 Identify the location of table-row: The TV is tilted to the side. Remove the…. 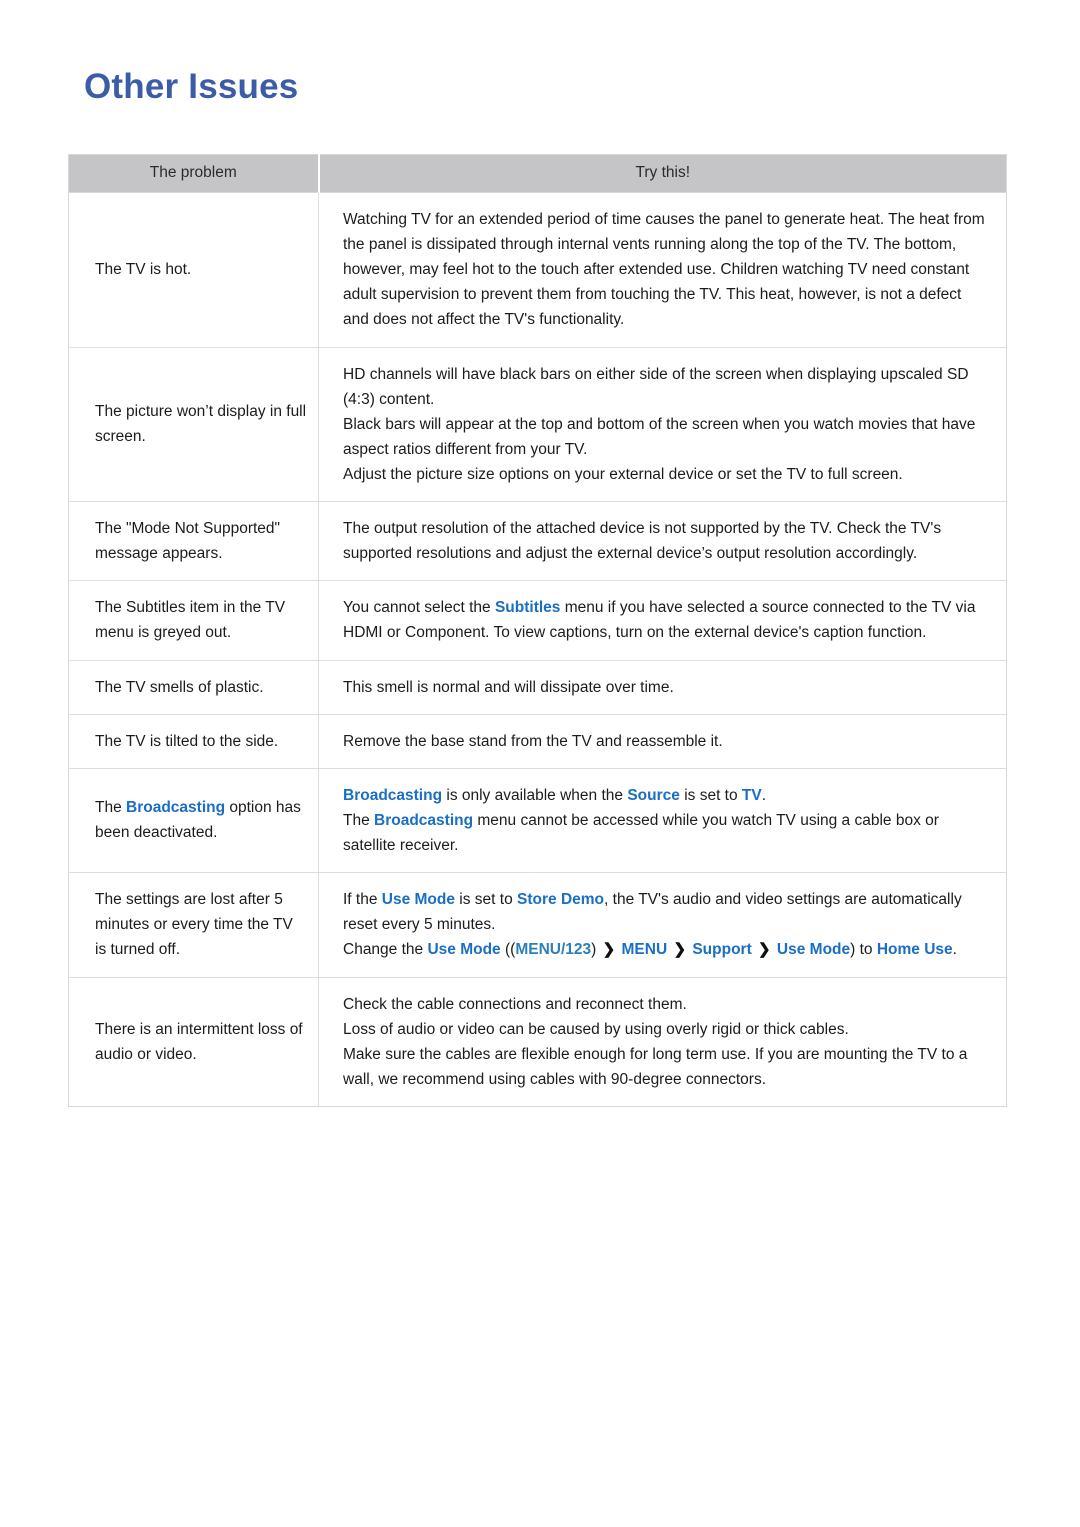
(537, 741).